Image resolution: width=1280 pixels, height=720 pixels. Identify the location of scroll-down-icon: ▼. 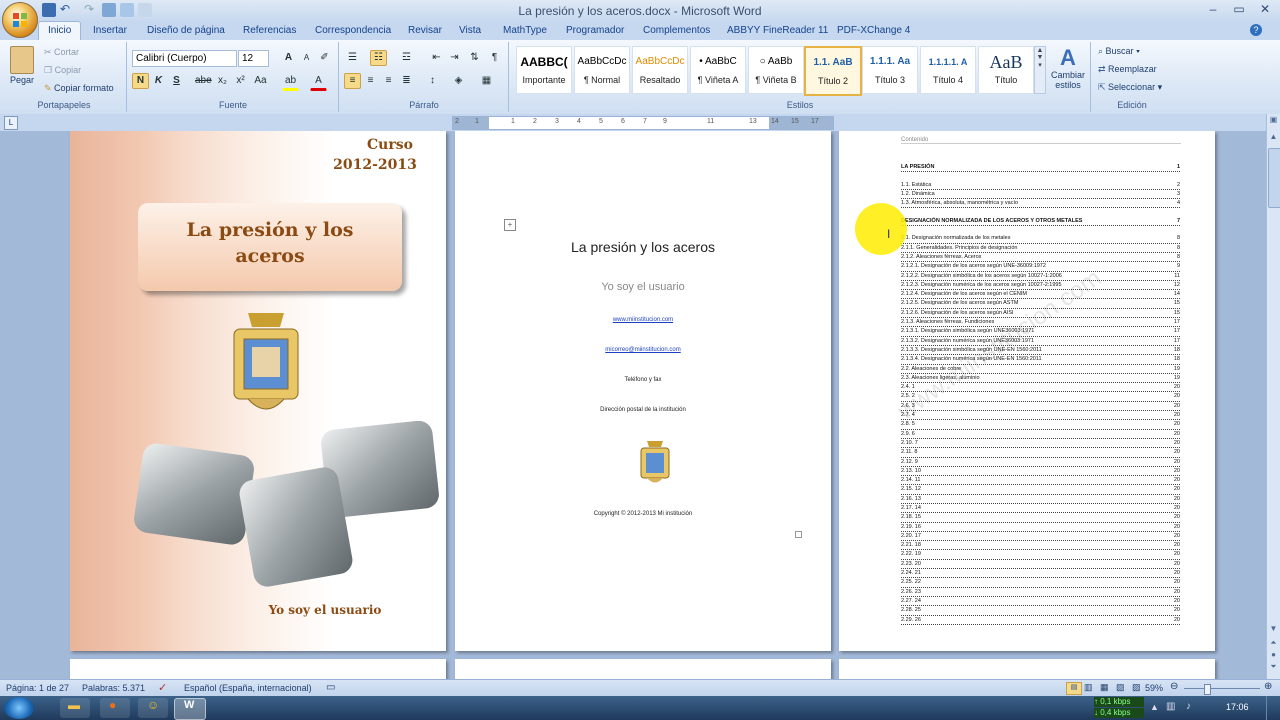
(1273, 630).